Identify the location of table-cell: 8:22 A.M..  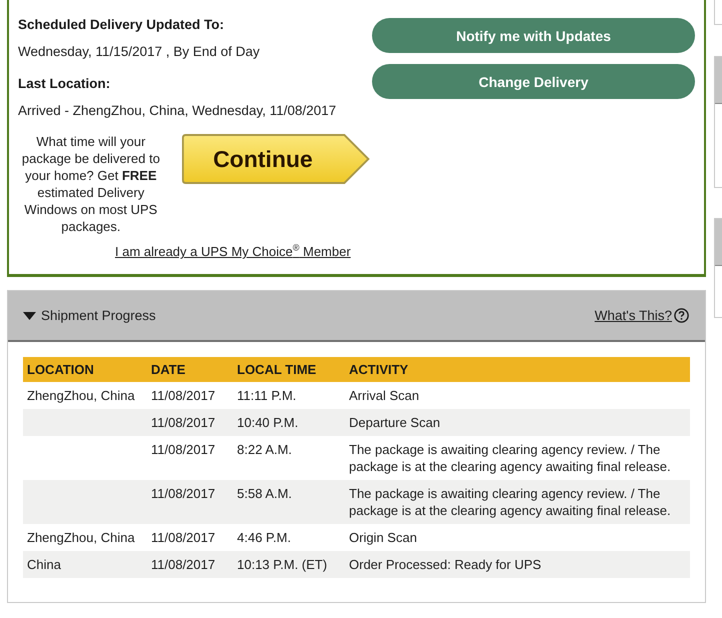
(289, 458).